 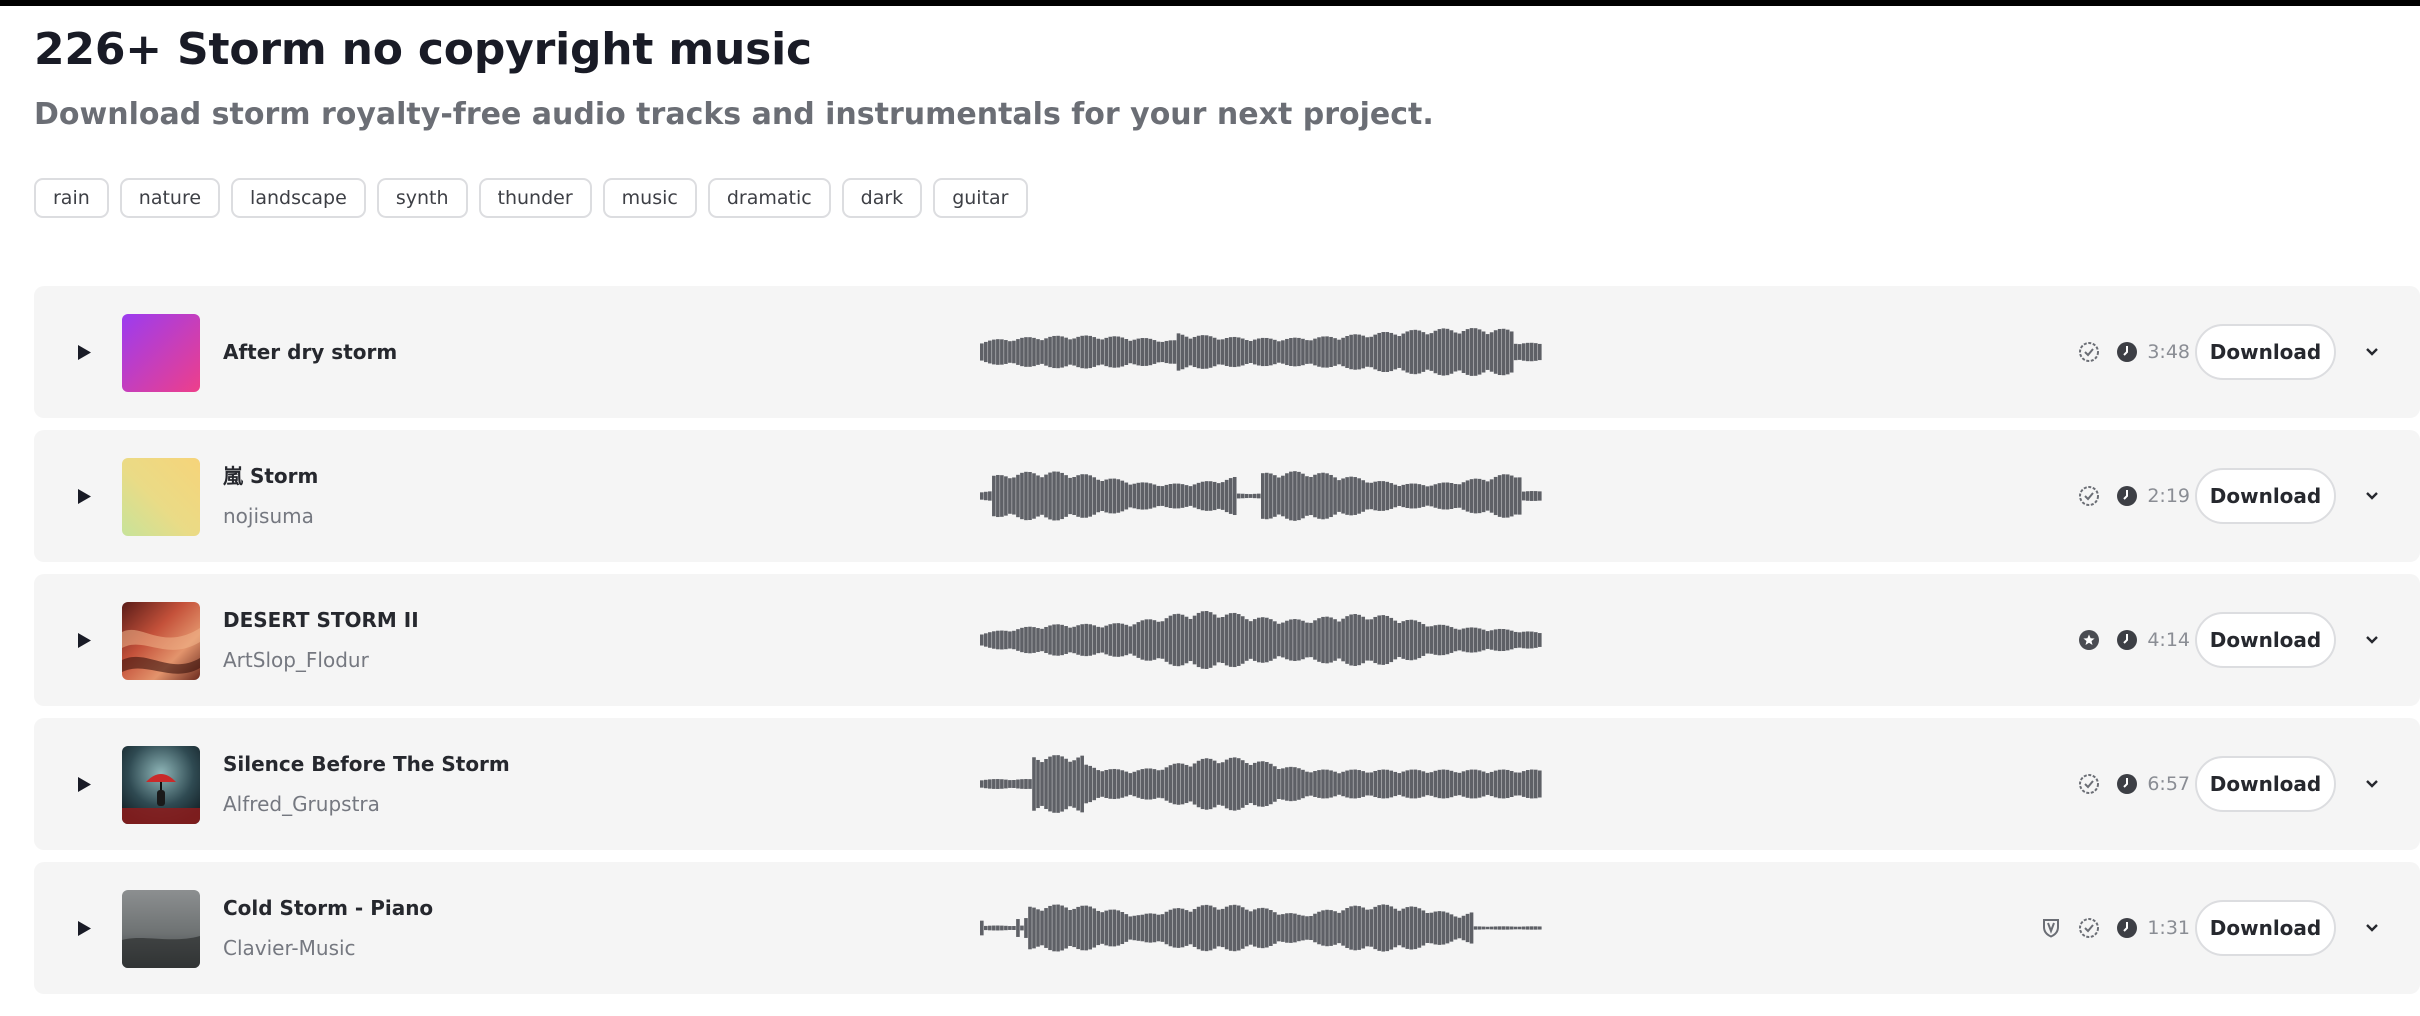 What do you see at coordinates (71, 198) in the screenshot?
I see `tag-rain: rain` at bounding box center [71, 198].